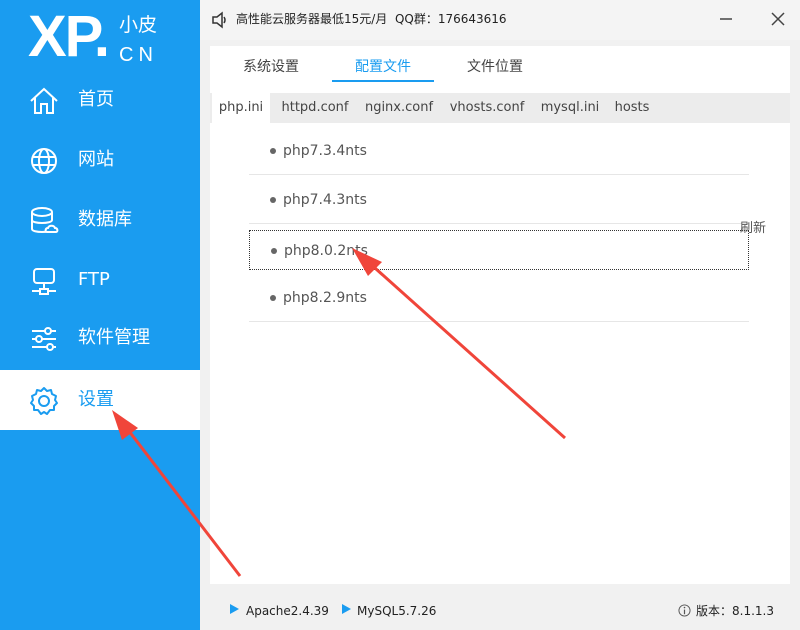  I want to click on version-label: php7.4.3nts, so click(325, 200).